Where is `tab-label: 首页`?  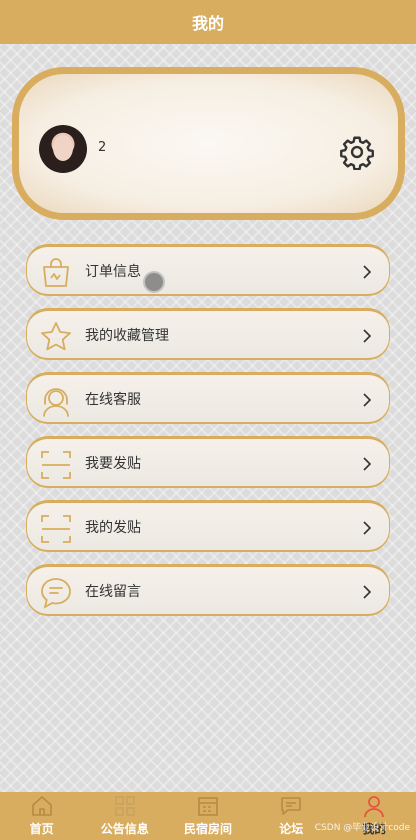
tab-label: 首页 is located at coordinates (41, 829).